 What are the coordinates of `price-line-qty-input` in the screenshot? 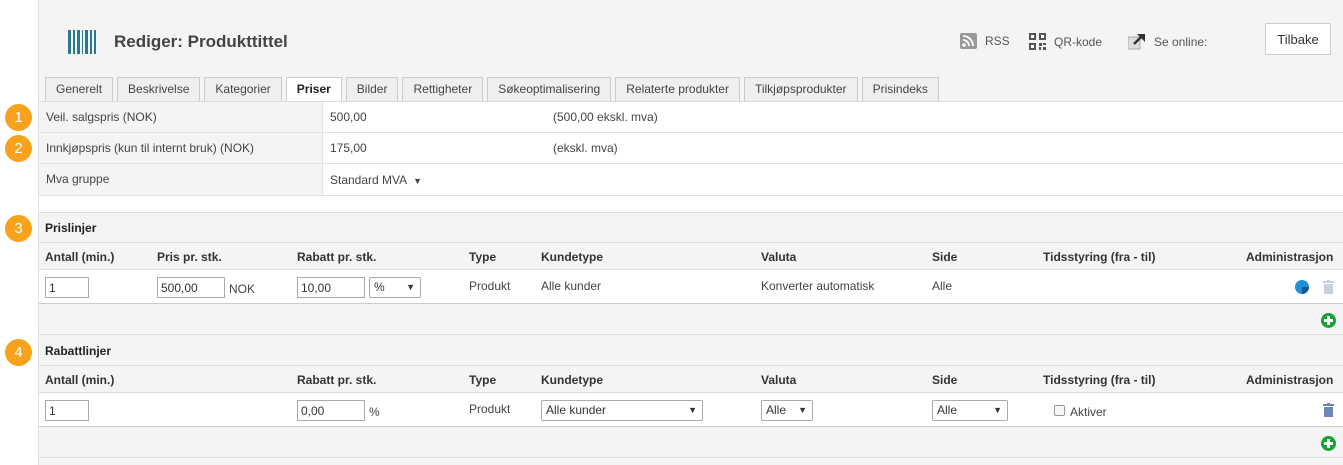 It's located at (67, 287).